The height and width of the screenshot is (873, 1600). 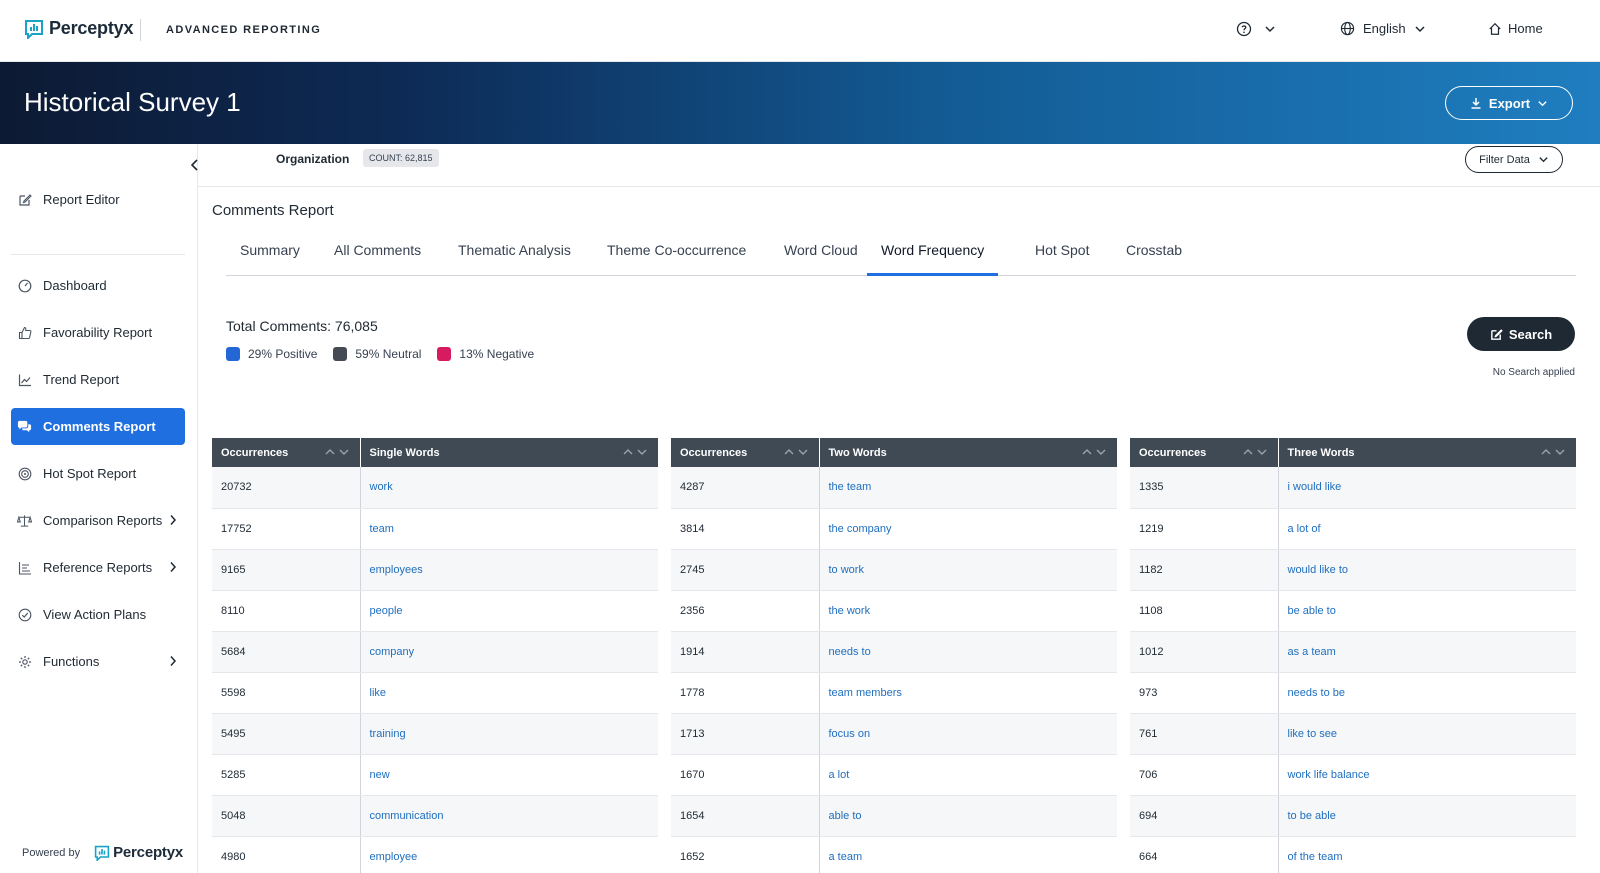 I want to click on phrase-link: employees, so click(x=509, y=570).